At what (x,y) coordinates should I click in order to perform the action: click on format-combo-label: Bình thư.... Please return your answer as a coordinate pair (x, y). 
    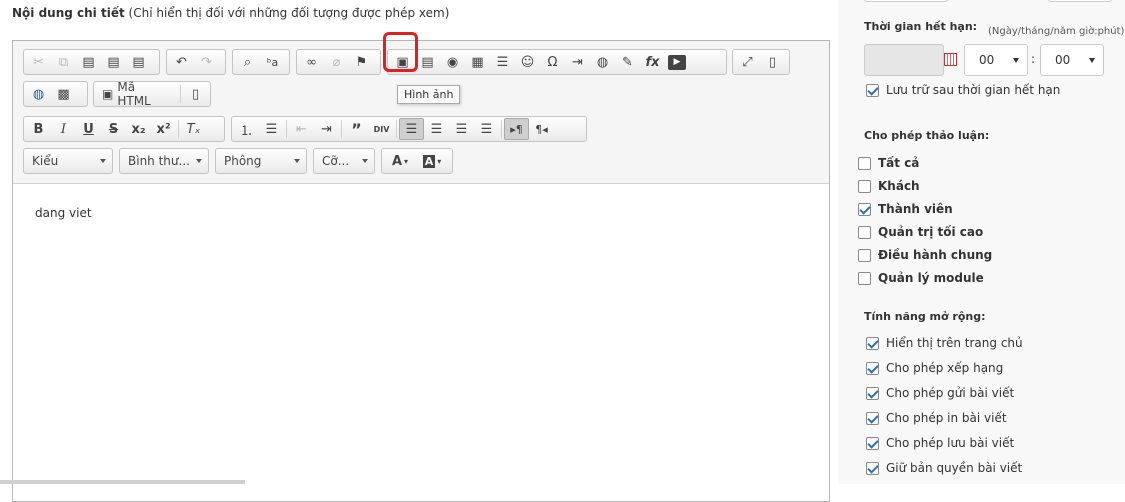
    Looking at the image, I should click on (159, 161).